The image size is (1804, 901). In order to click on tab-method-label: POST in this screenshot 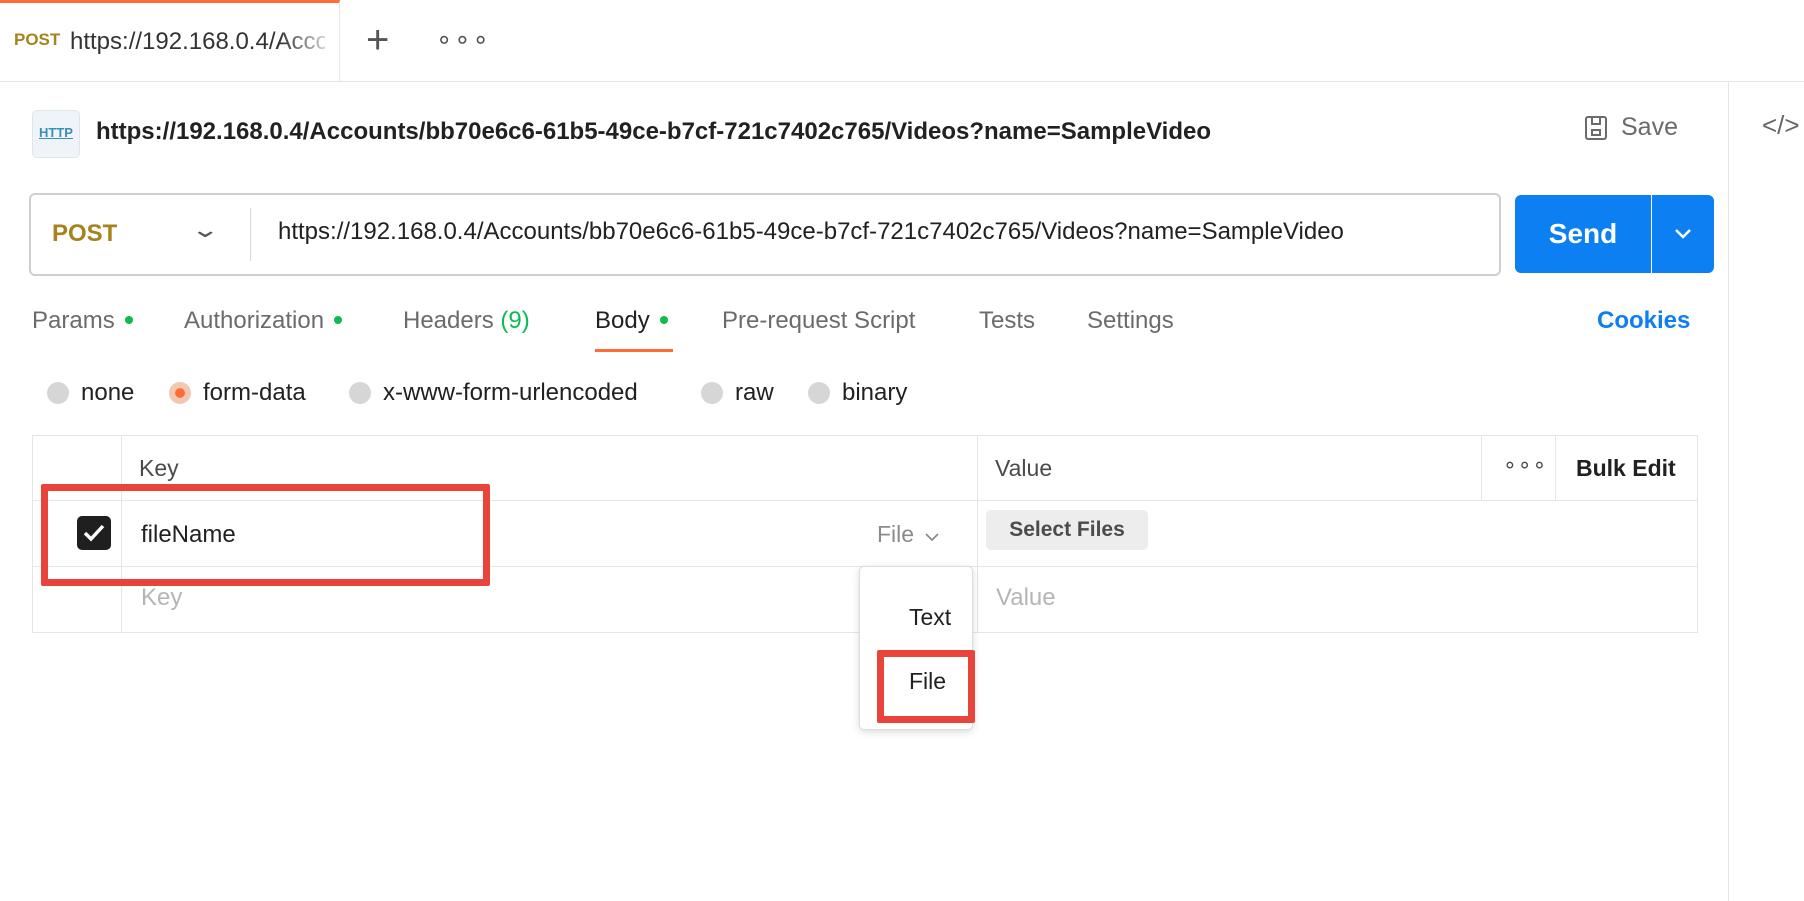, I will do `click(37, 39)`.